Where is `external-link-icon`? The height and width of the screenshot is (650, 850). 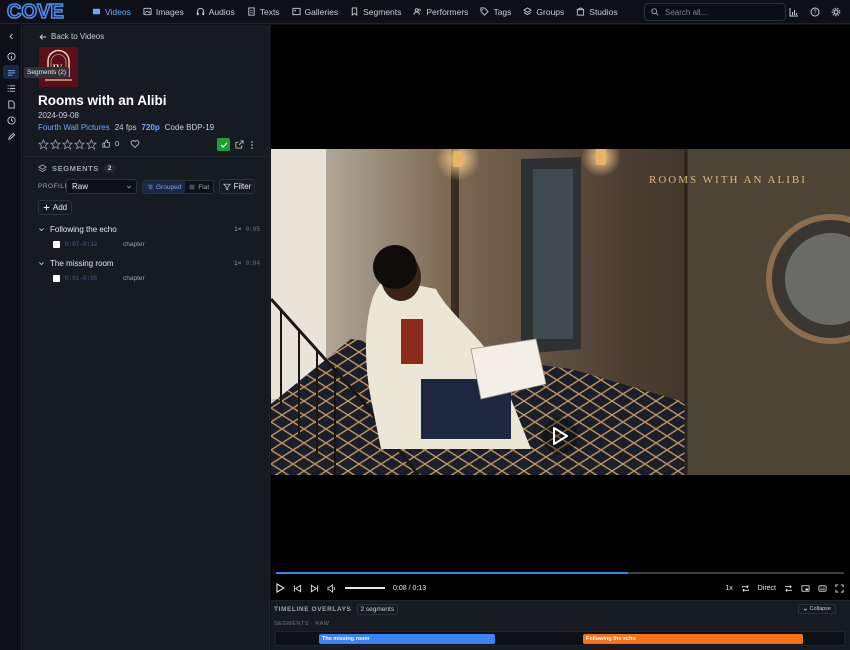 external-link-icon is located at coordinates (239, 144).